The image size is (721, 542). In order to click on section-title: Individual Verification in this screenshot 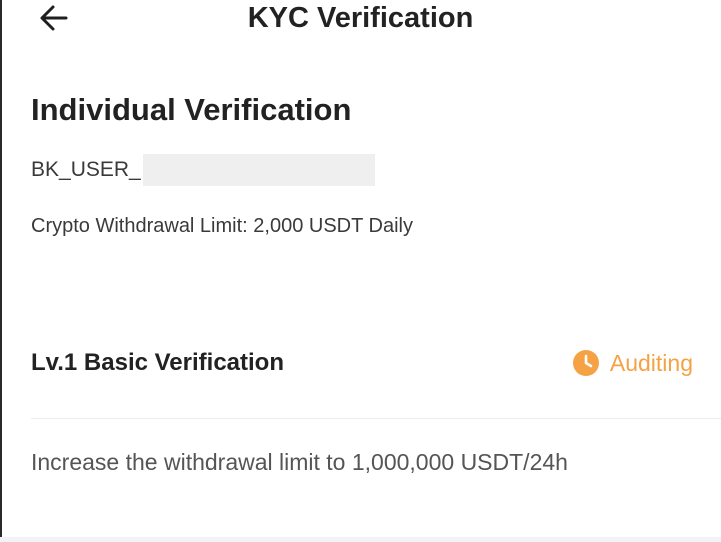, I will do `click(191, 109)`.